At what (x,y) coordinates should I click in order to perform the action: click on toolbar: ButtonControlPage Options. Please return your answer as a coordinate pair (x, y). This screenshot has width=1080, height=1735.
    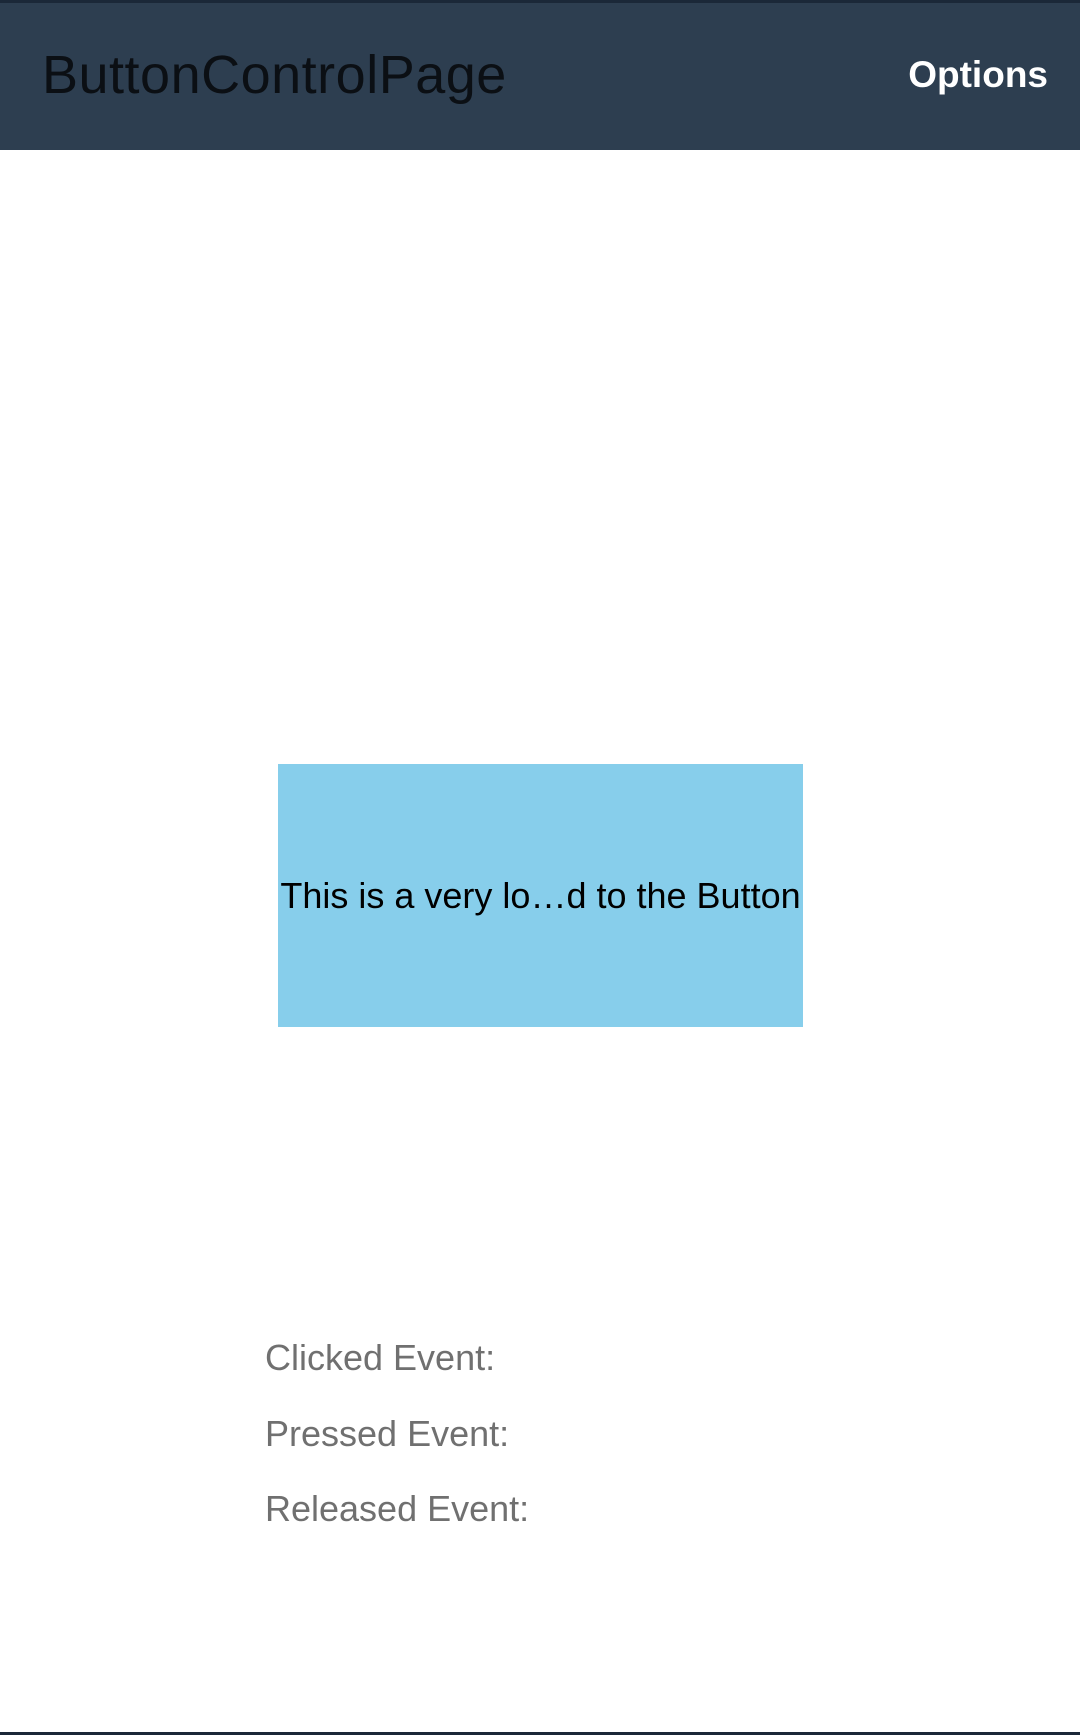
    Looking at the image, I should click on (540, 75).